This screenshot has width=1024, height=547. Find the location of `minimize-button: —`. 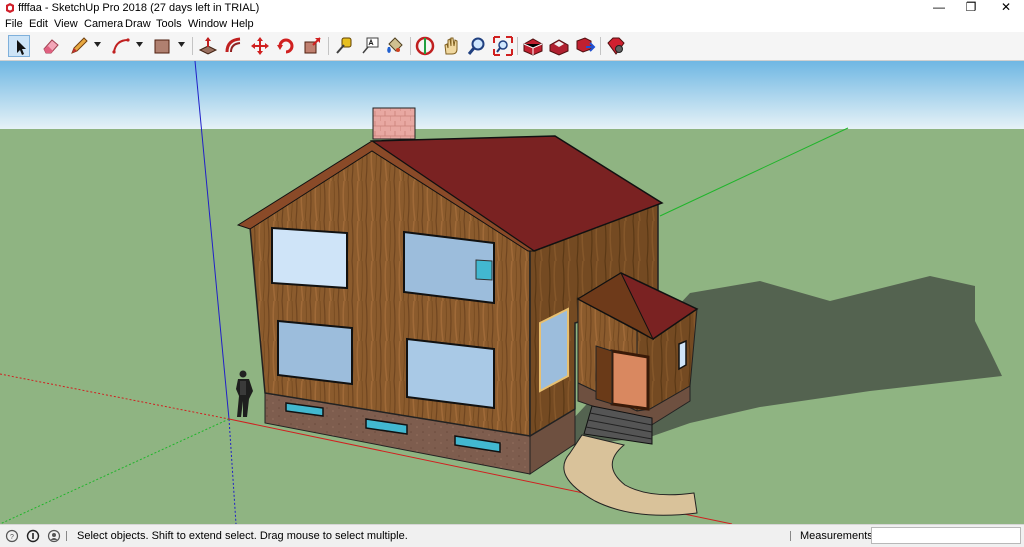

minimize-button: — is located at coordinates (939, 8).